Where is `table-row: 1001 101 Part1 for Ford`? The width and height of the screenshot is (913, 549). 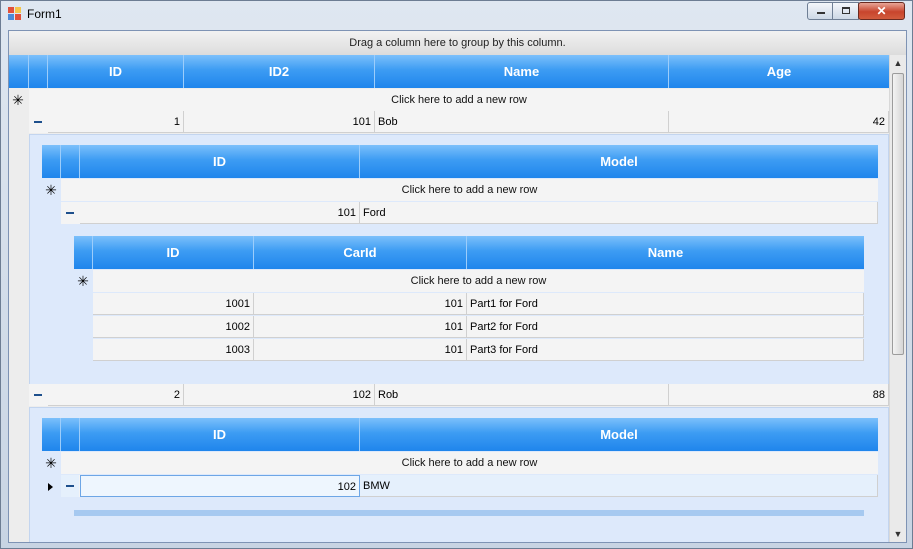
table-row: 1001 101 Part1 for Ford is located at coordinates (478, 304).